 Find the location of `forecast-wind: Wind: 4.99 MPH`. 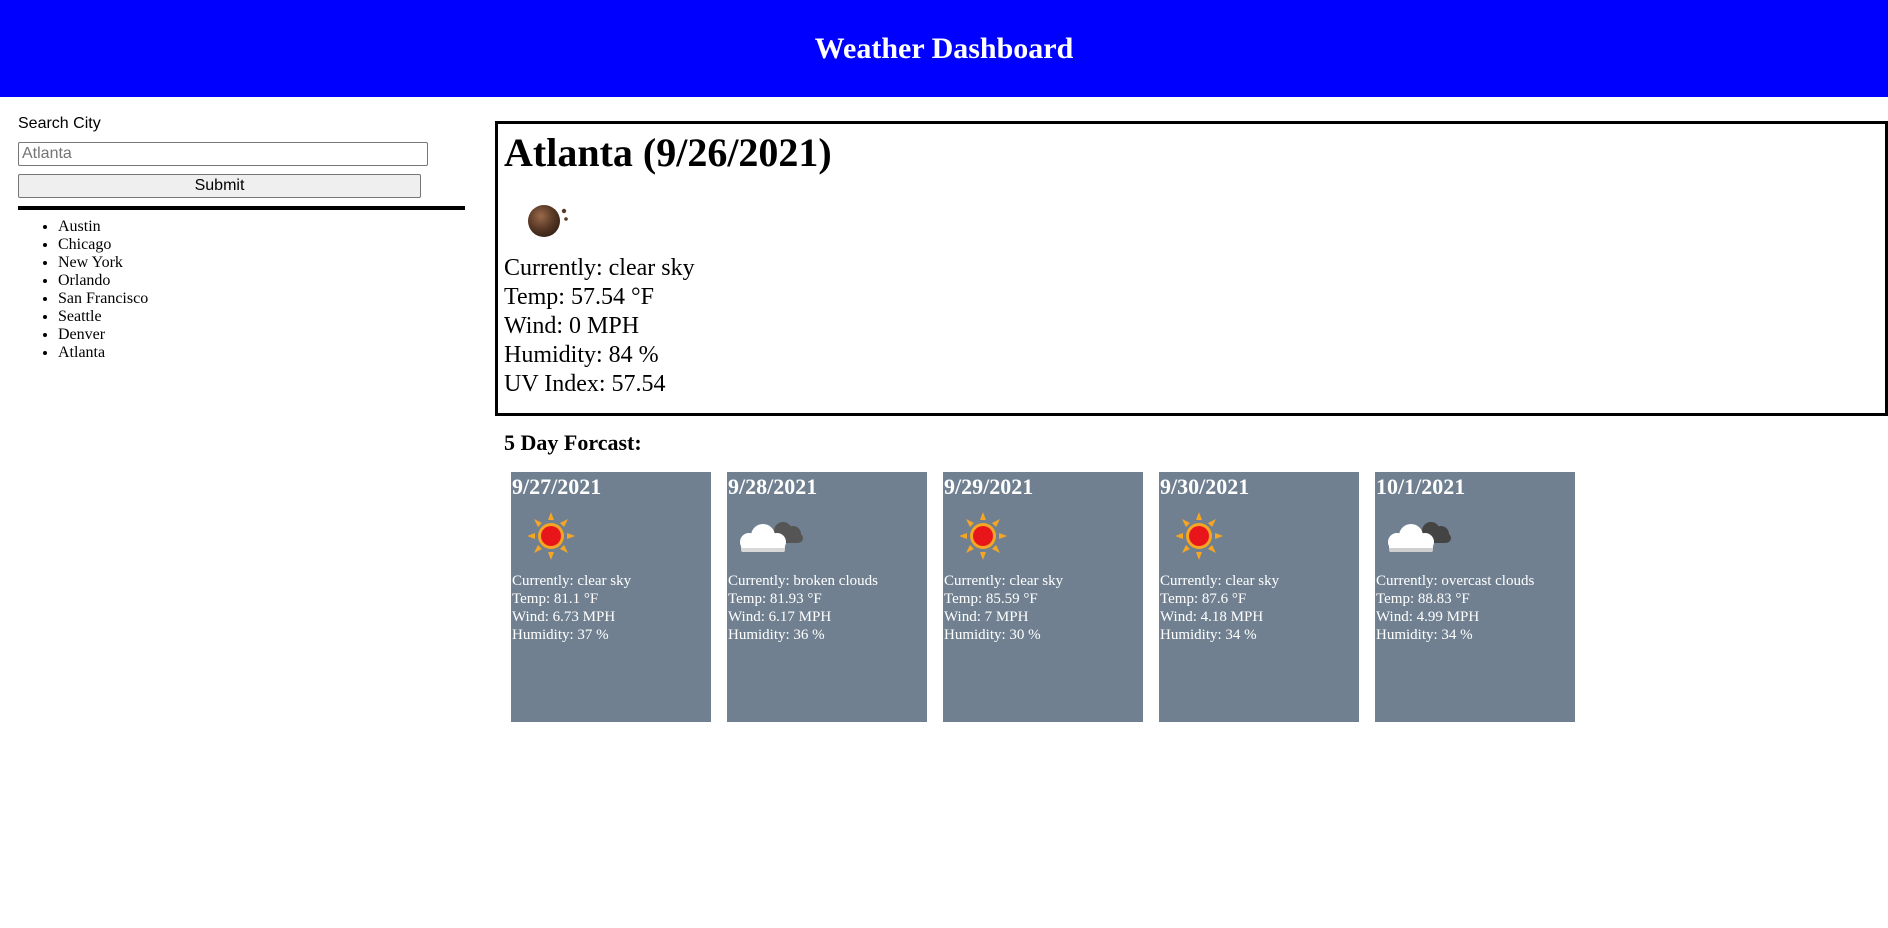

forecast-wind: Wind: 4.99 MPH is located at coordinates (1428, 617).